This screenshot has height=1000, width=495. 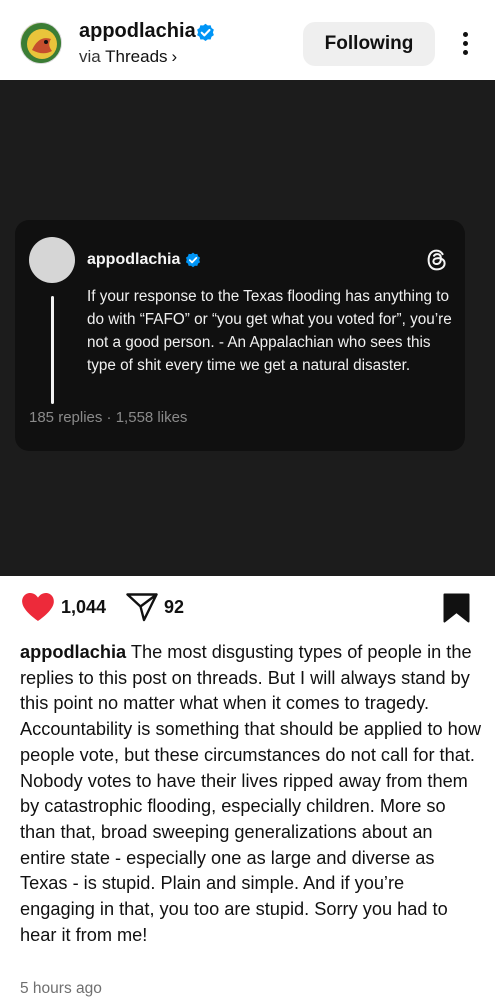 What do you see at coordinates (465, 45) in the screenshot?
I see `more-vertical-icon` at bounding box center [465, 45].